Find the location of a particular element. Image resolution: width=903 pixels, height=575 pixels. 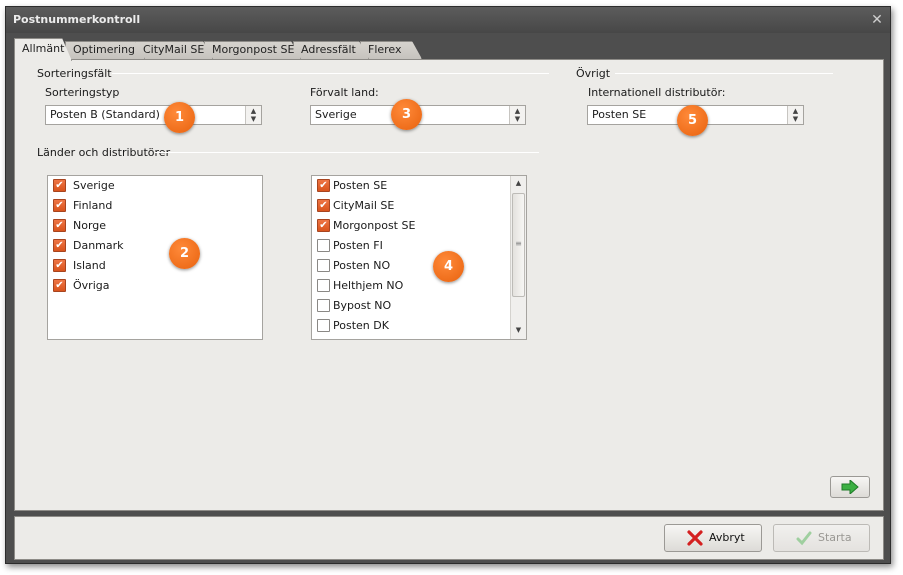

sorting-type-value: Posten B (Standard) is located at coordinates (105, 114).